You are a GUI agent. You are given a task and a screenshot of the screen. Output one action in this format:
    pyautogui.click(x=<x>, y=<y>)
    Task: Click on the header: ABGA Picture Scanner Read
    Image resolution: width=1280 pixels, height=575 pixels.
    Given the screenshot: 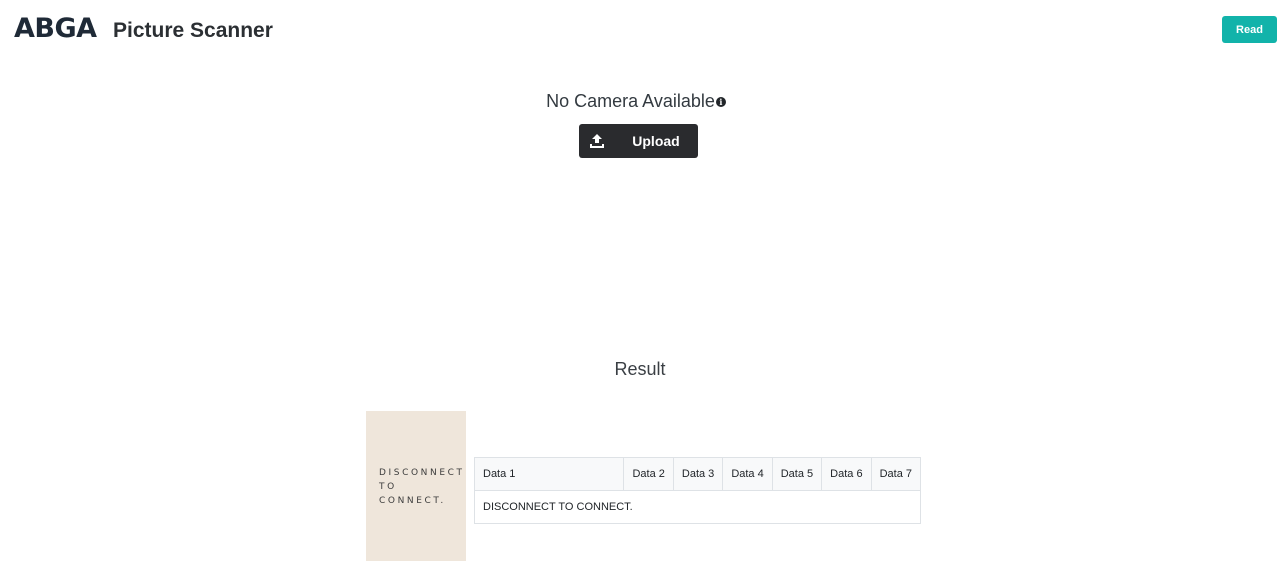 What is the action you would take?
    pyautogui.click(x=640, y=30)
    